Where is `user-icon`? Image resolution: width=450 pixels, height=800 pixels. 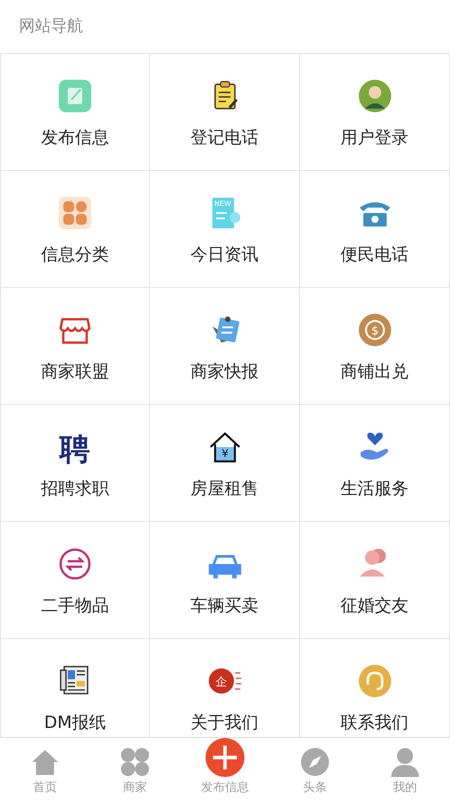
user-icon is located at coordinates (374, 96).